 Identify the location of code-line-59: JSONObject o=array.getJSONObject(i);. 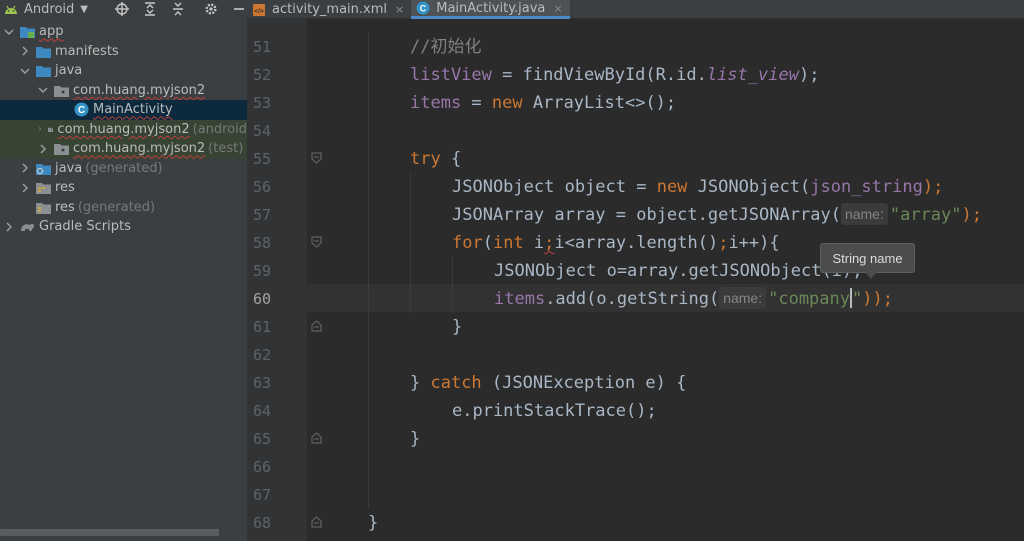
(678, 271).